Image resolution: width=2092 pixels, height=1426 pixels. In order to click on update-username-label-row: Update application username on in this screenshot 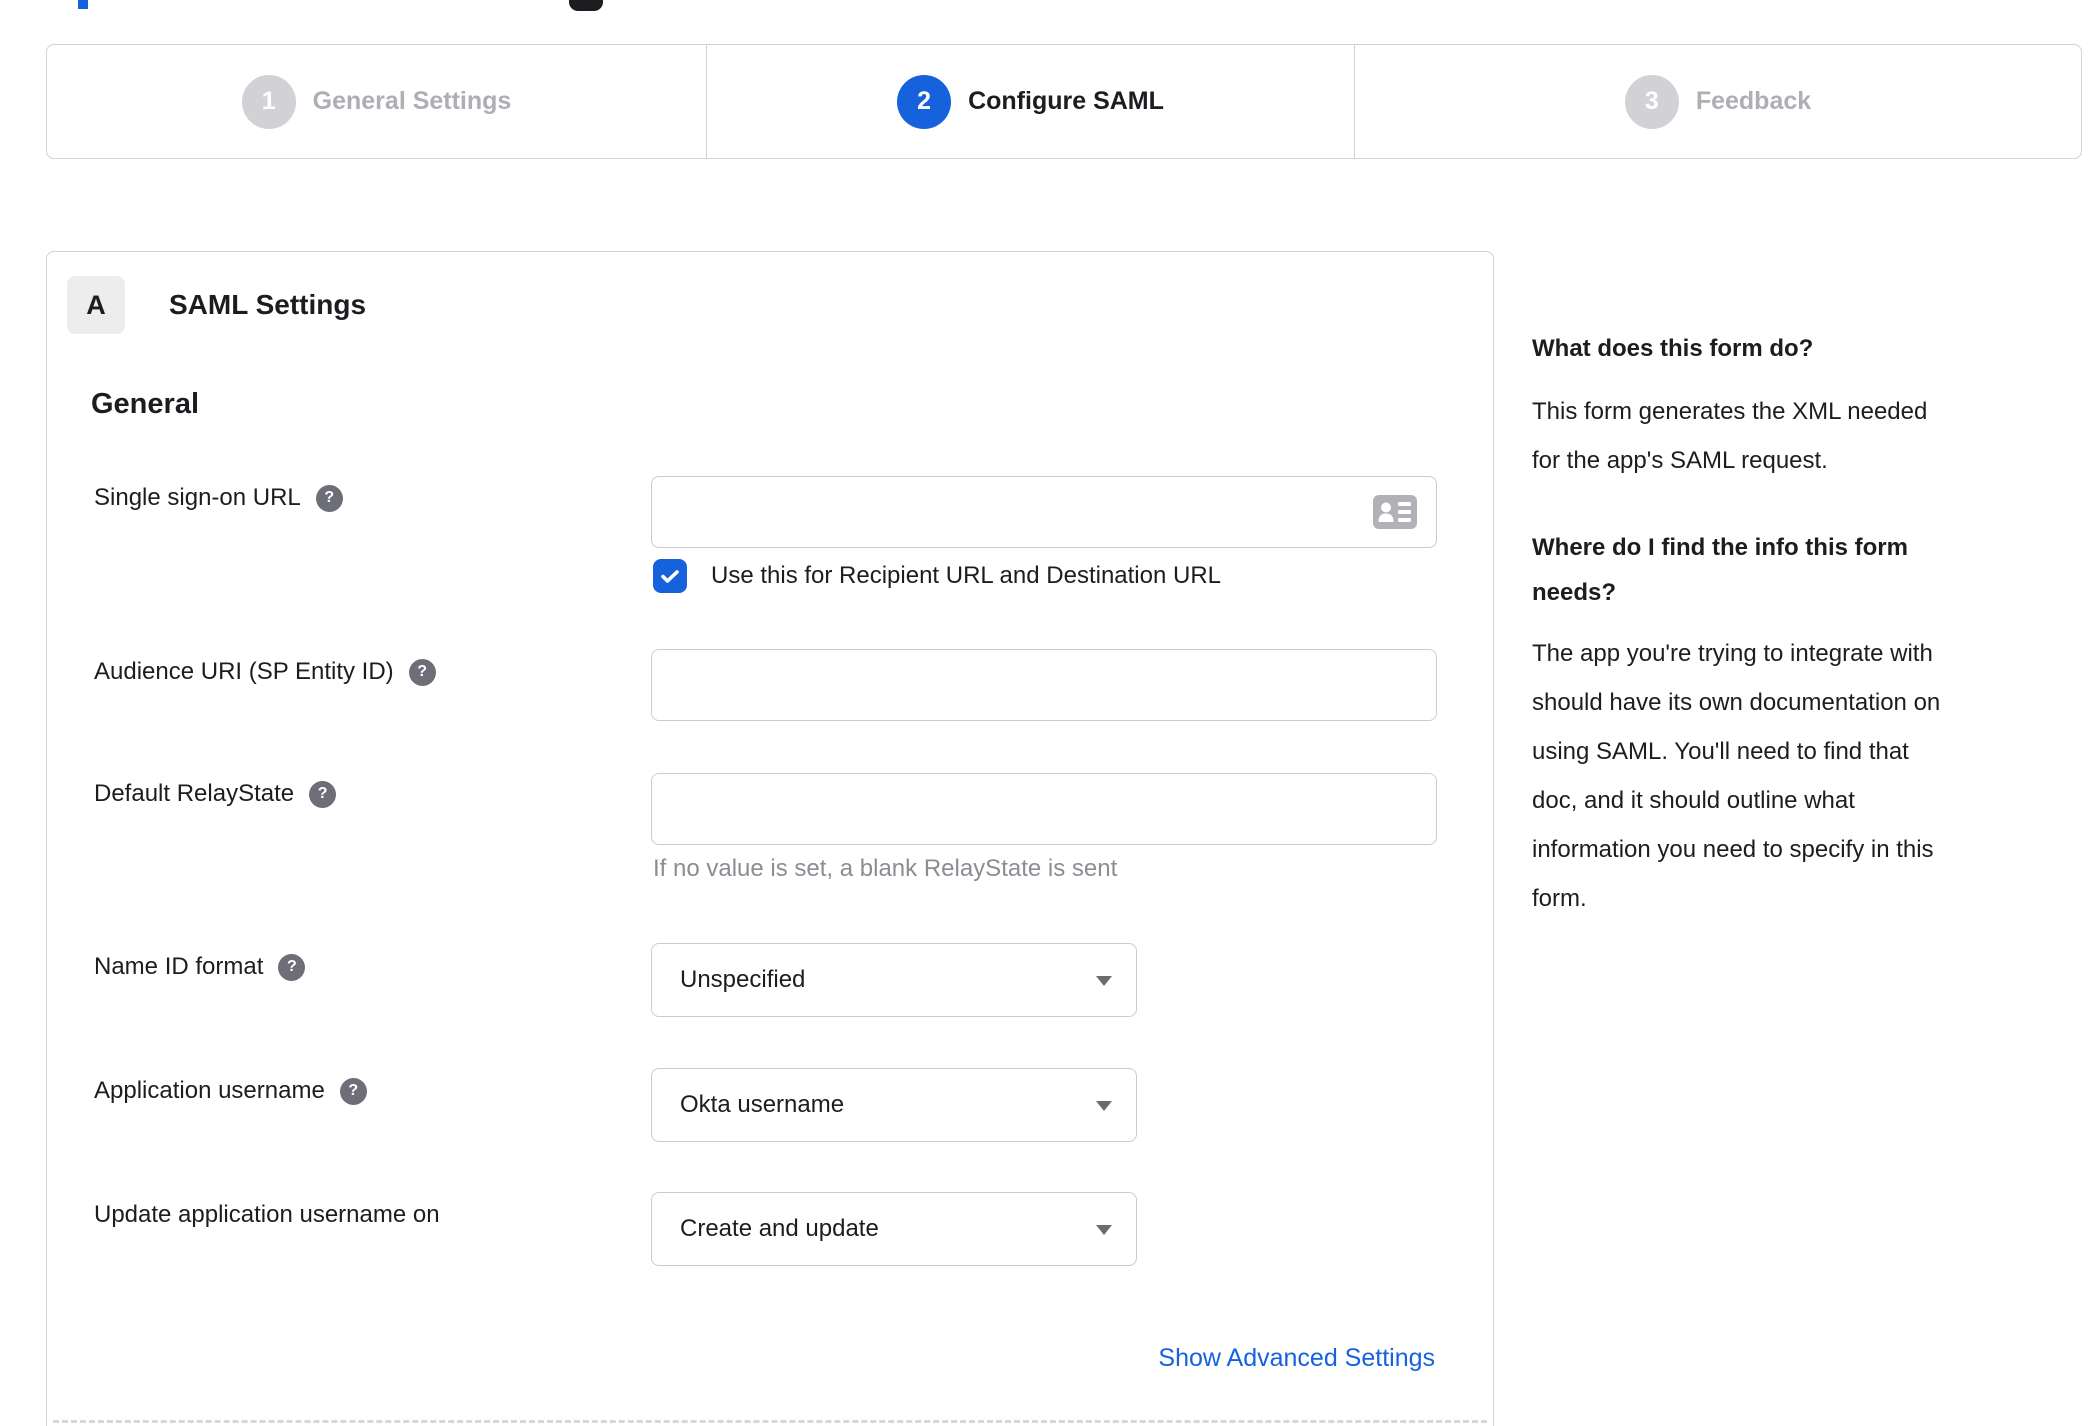, I will do `click(267, 1215)`.